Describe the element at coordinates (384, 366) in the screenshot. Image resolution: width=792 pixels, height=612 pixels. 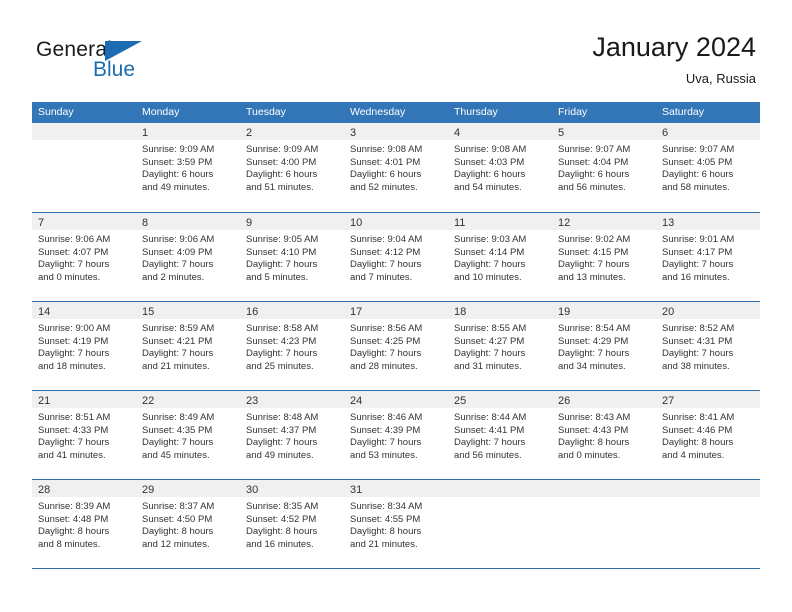
I see `daylight-text-3: and 28 minutes.` at that location.